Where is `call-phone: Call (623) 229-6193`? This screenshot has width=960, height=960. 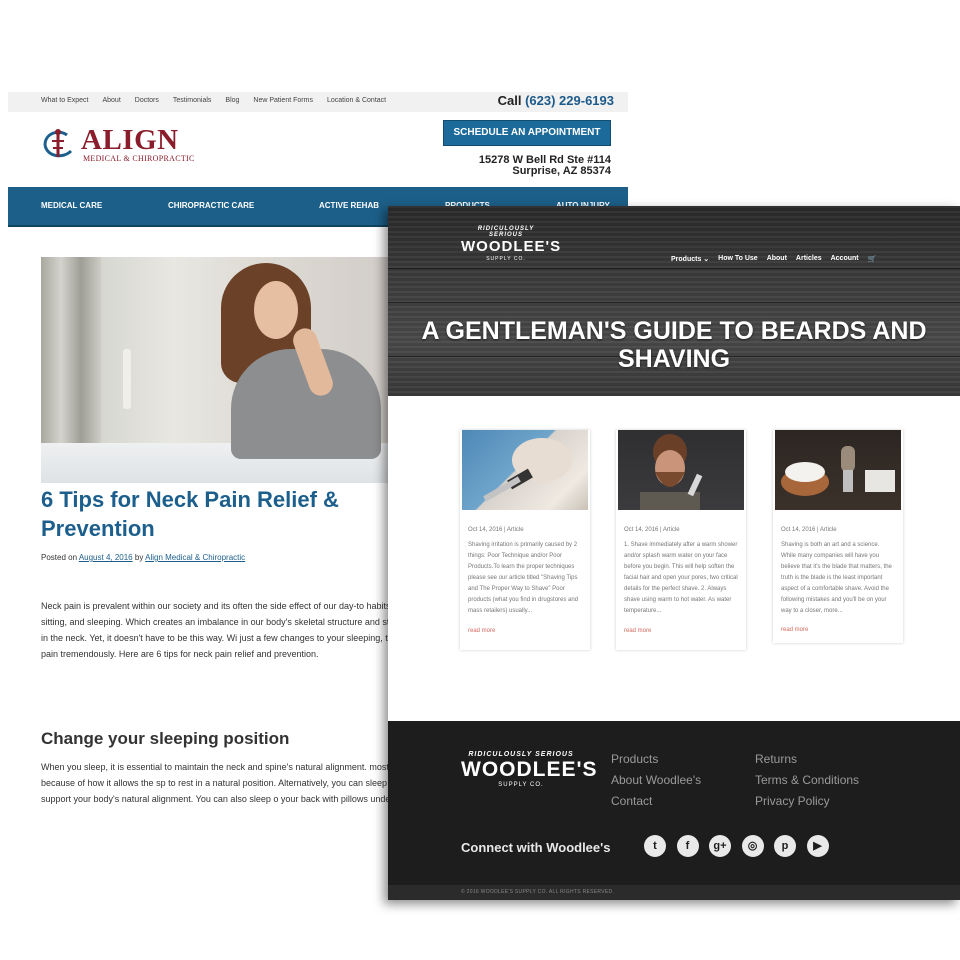 call-phone: Call (623) 229-6193 is located at coordinates (556, 100).